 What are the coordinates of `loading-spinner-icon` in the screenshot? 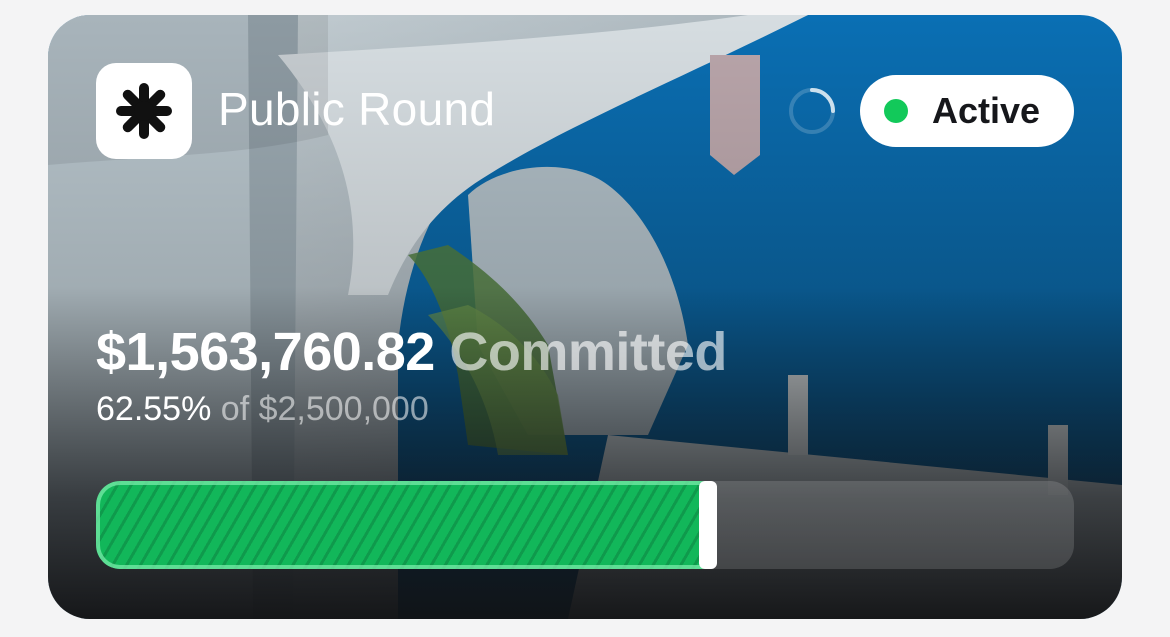 It's located at (812, 111).